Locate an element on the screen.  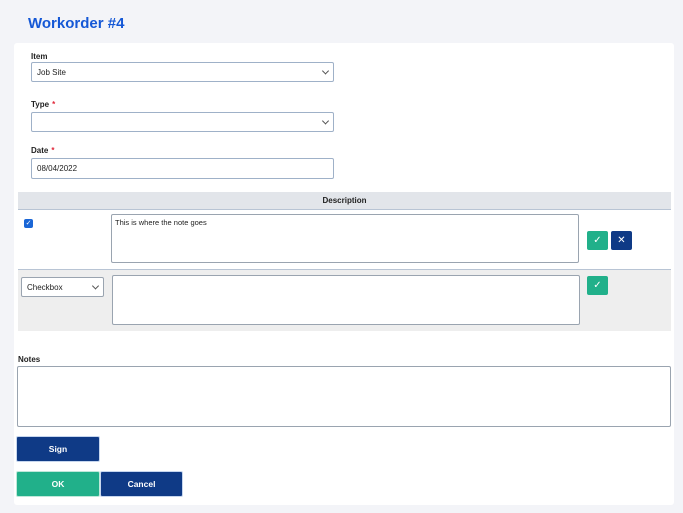
row-kind-select-value: Checkbox is located at coordinates (45, 287).